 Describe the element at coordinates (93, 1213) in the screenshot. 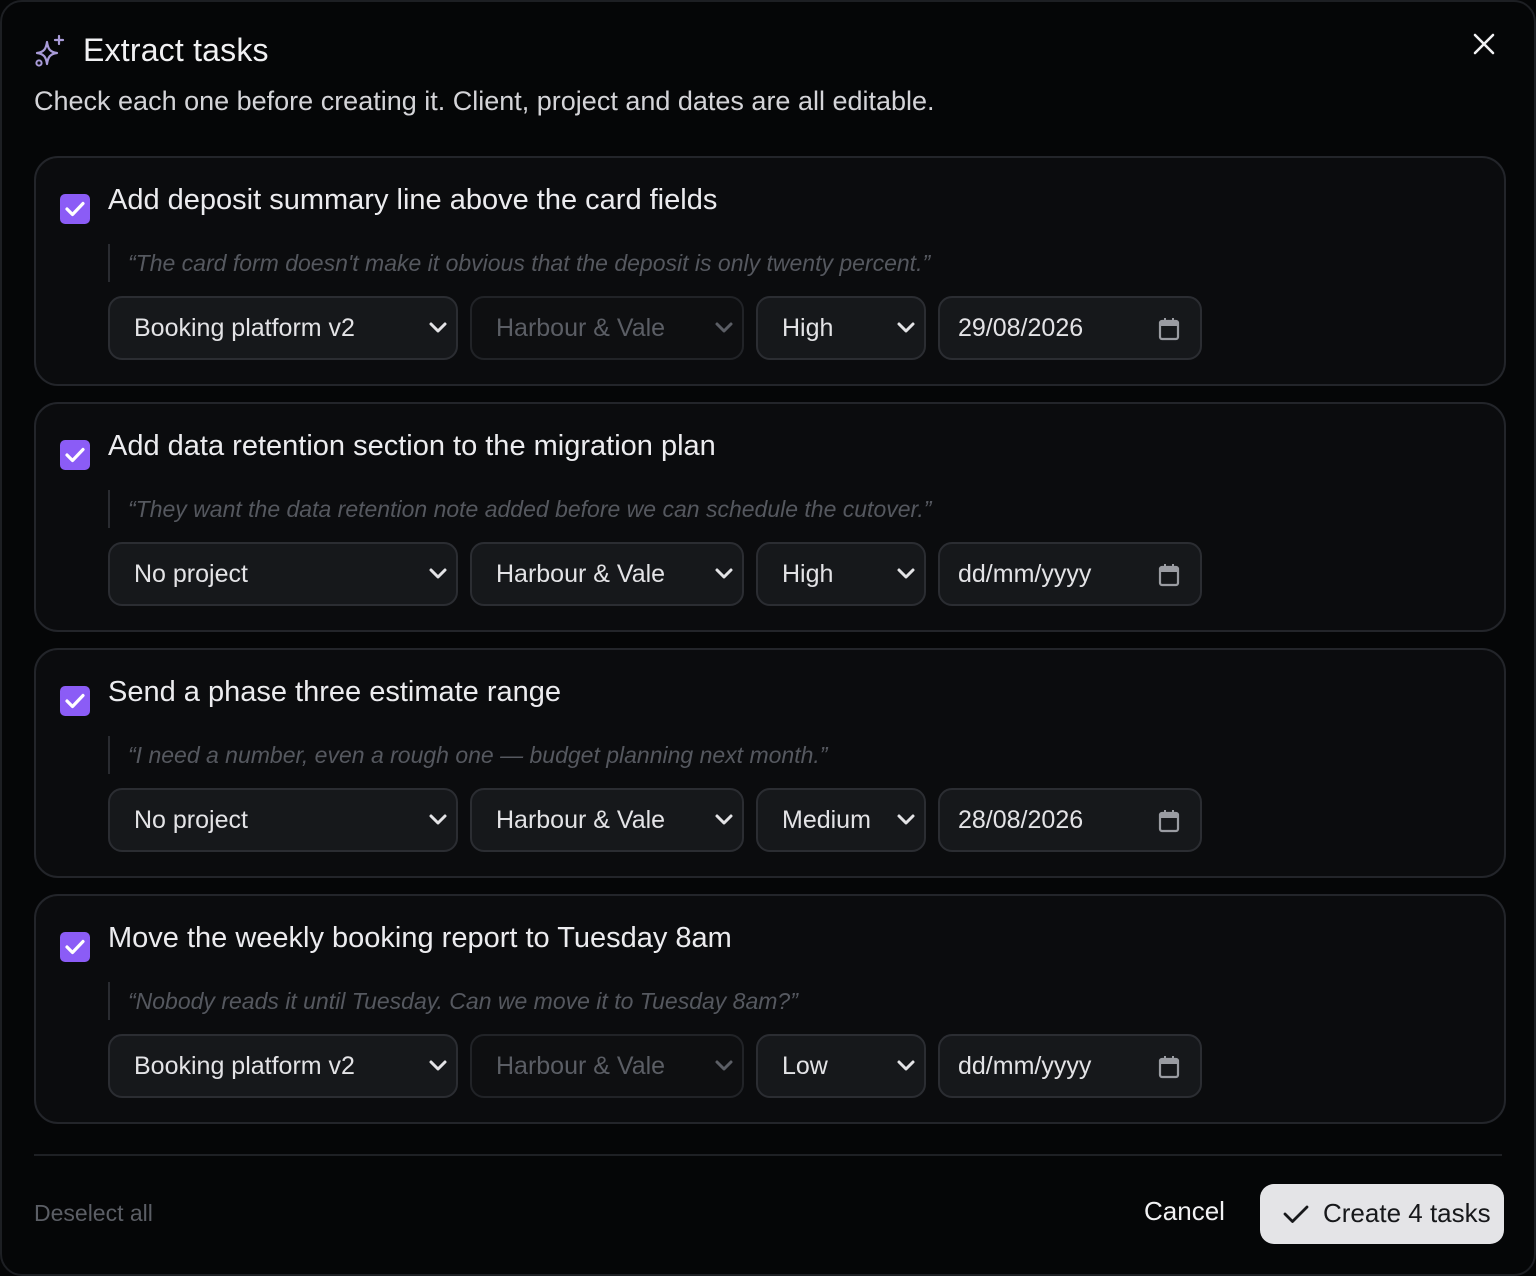

I see `deselect-all-link: Deselect all` at that location.